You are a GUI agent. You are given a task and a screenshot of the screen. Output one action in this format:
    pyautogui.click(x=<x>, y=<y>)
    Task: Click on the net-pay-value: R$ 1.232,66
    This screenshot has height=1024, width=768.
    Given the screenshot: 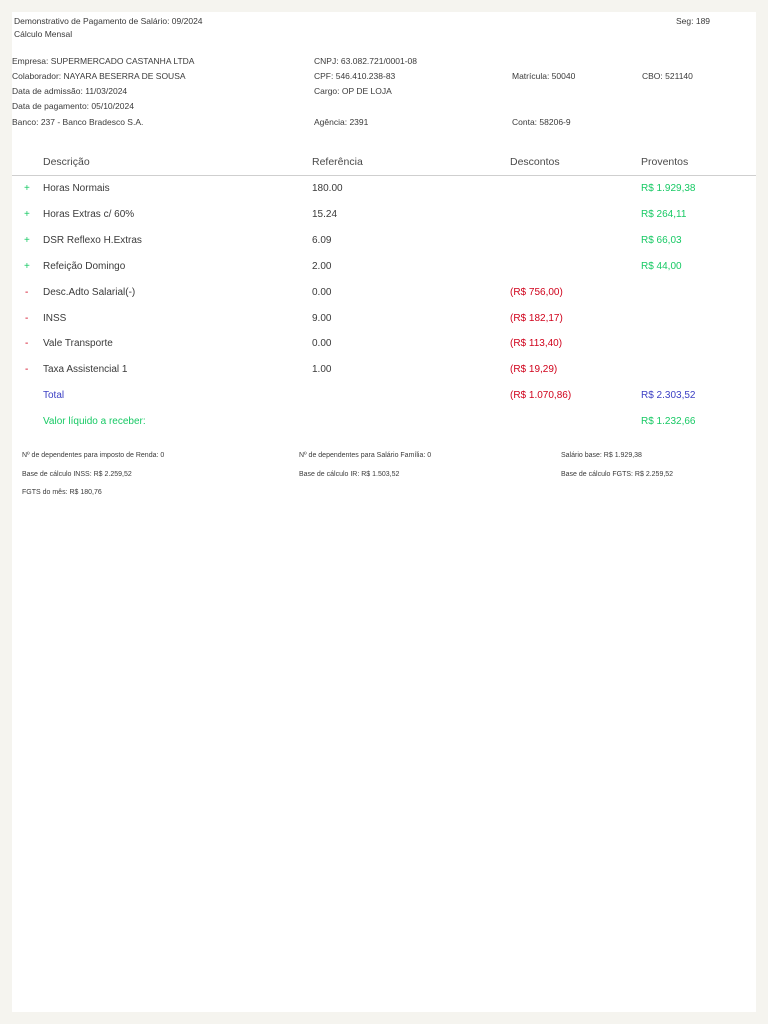 What is the action you would take?
    pyautogui.click(x=668, y=421)
    